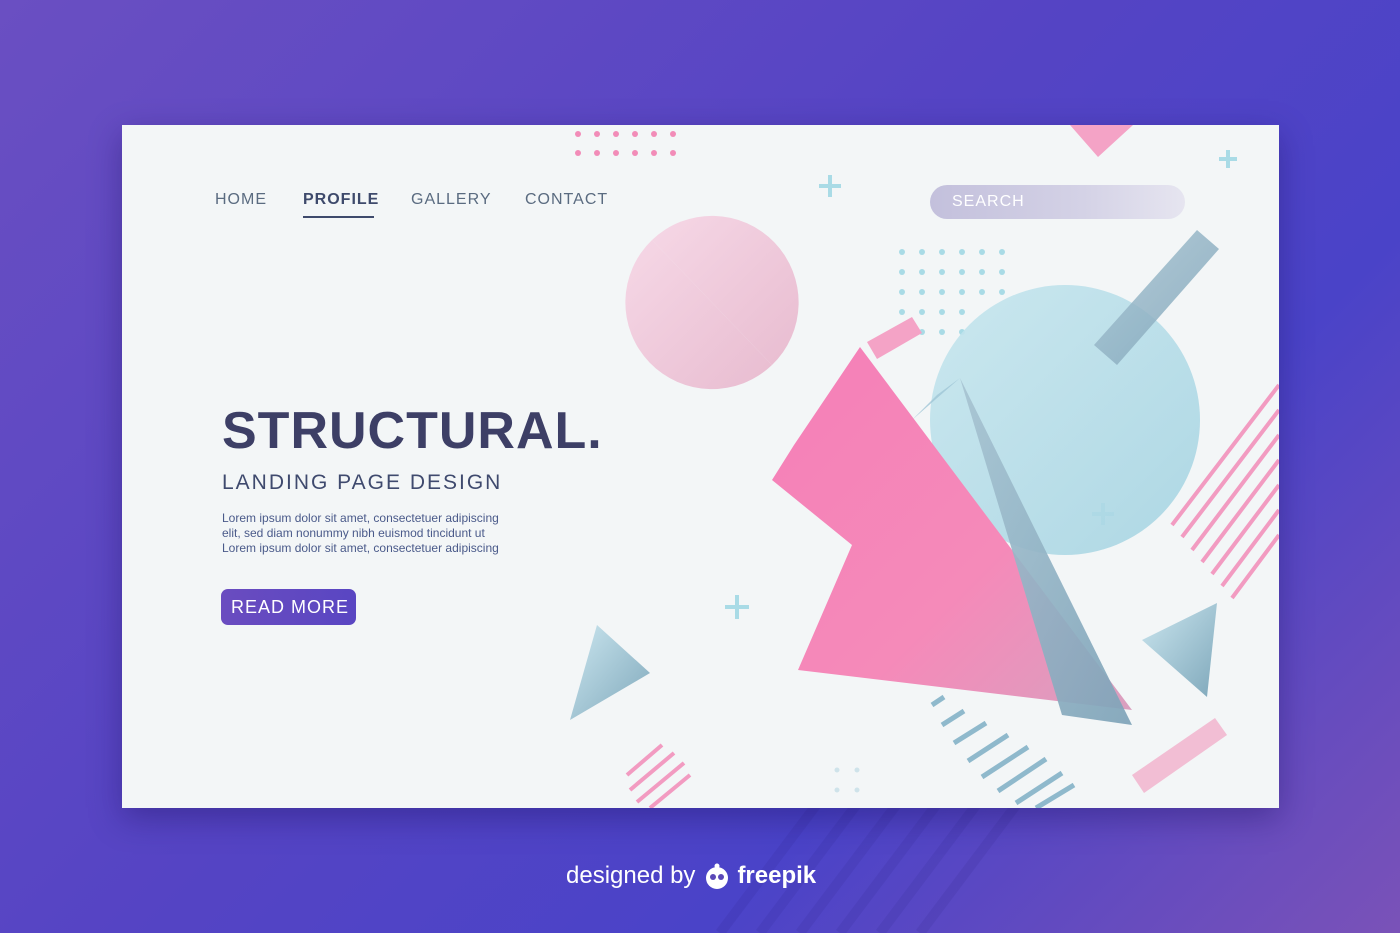  I want to click on read-more-button: READ MORE, so click(288, 607).